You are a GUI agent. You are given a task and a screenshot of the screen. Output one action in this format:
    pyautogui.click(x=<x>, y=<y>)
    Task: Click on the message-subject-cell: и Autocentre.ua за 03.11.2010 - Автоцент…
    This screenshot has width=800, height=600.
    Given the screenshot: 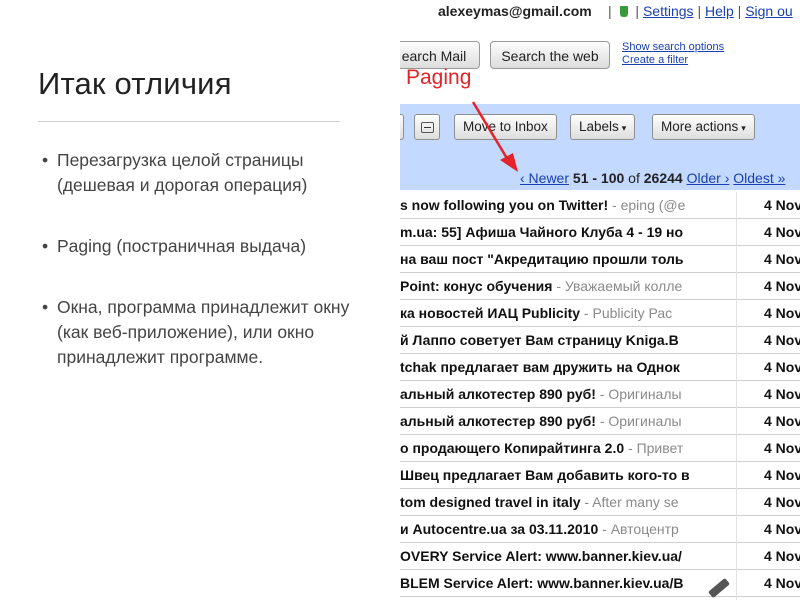 What is the action you would take?
    pyautogui.click(x=549, y=529)
    